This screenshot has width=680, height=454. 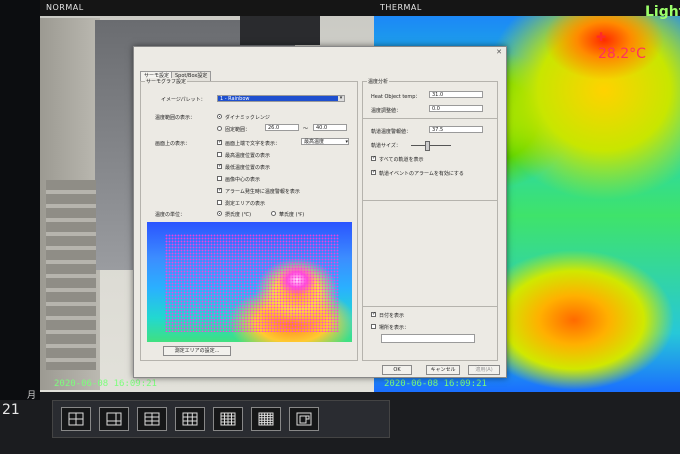 What do you see at coordinates (245, 204) in the screenshot?
I see `show-spec-area-label: 測定エリアの表示` at bounding box center [245, 204].